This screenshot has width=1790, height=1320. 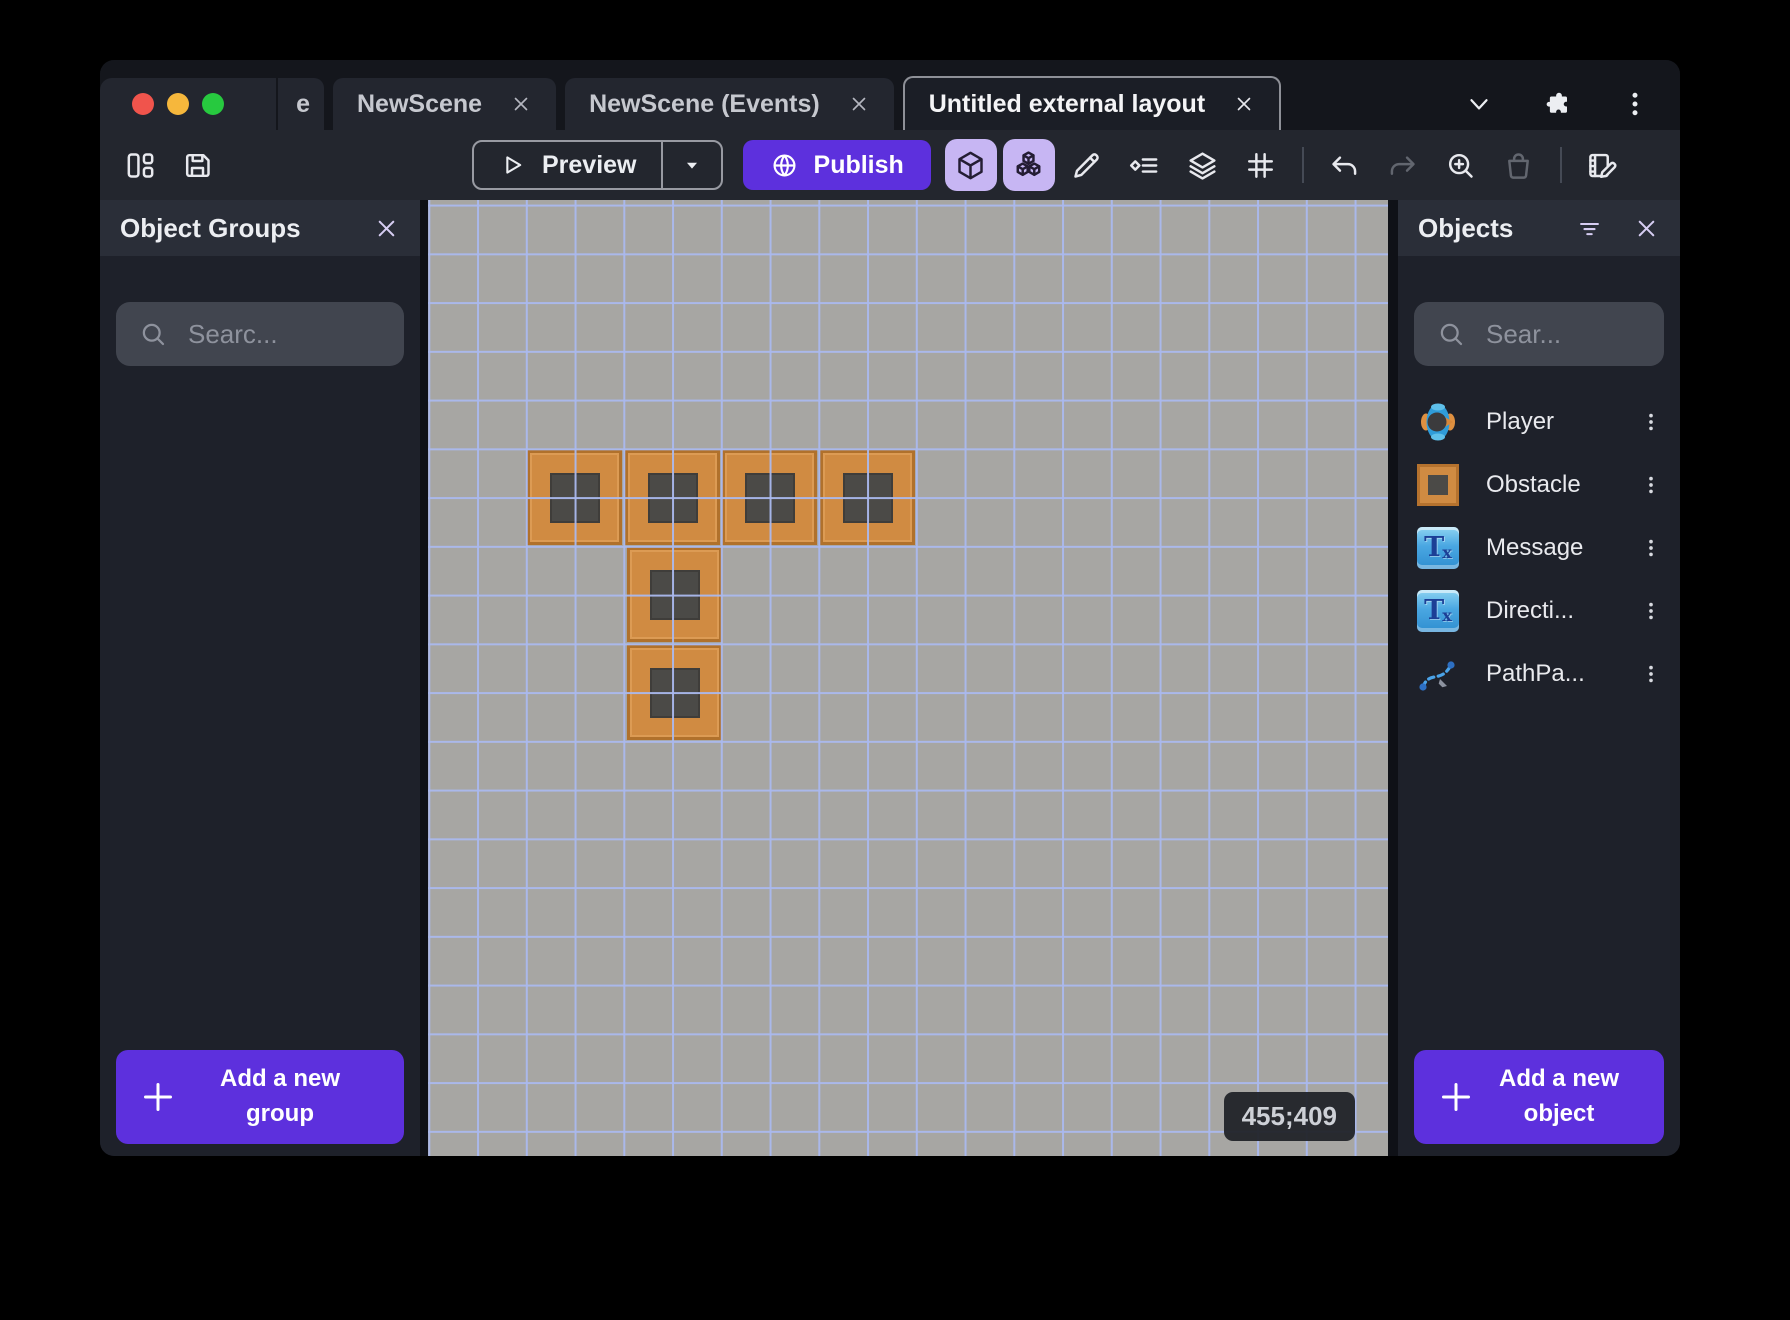 I want to click on puzzle-extension-icon, so click(x=1557, y=104).